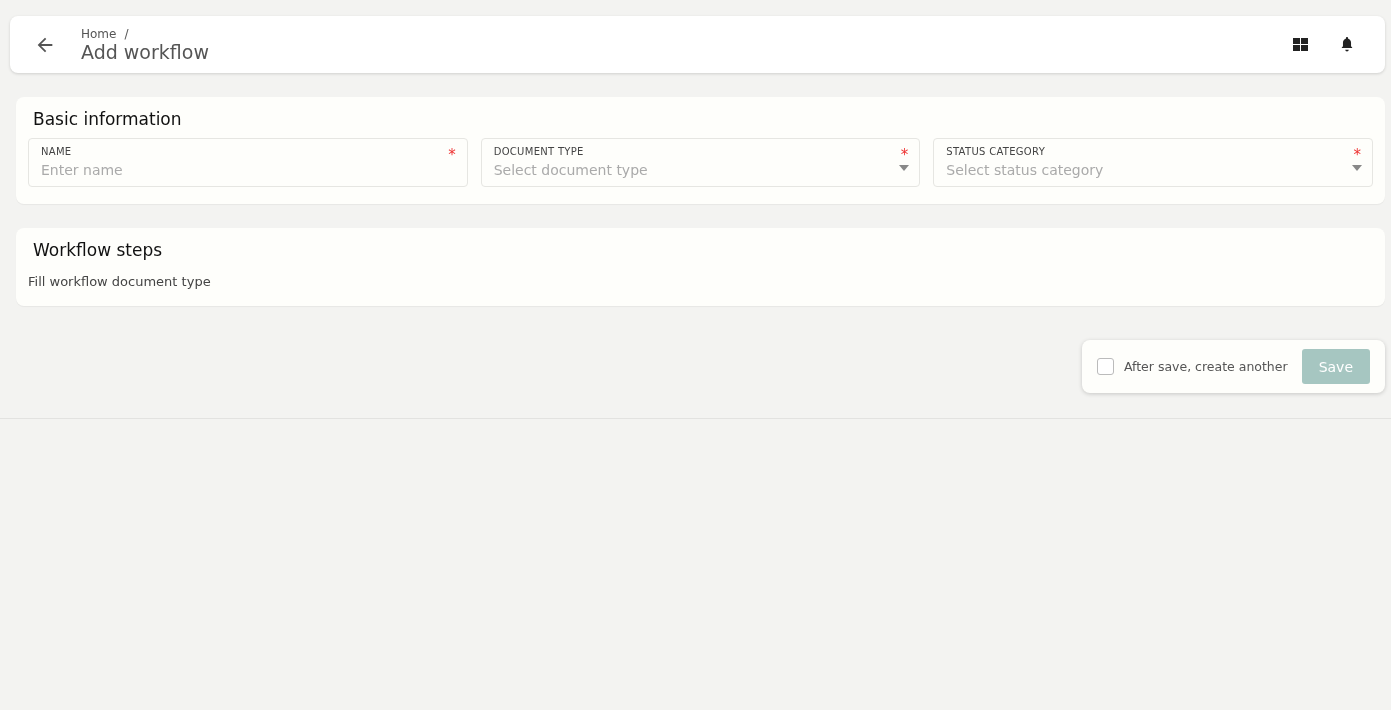 The height and width of the screenshot is (710, 1391). Describe the element at coordinates (56, 151) in the screenshot. I see `field-label: NAME` at that location.